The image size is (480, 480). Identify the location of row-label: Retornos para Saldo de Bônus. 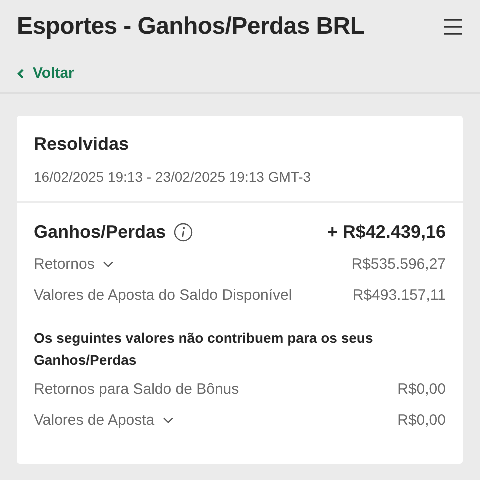
(137, 389).